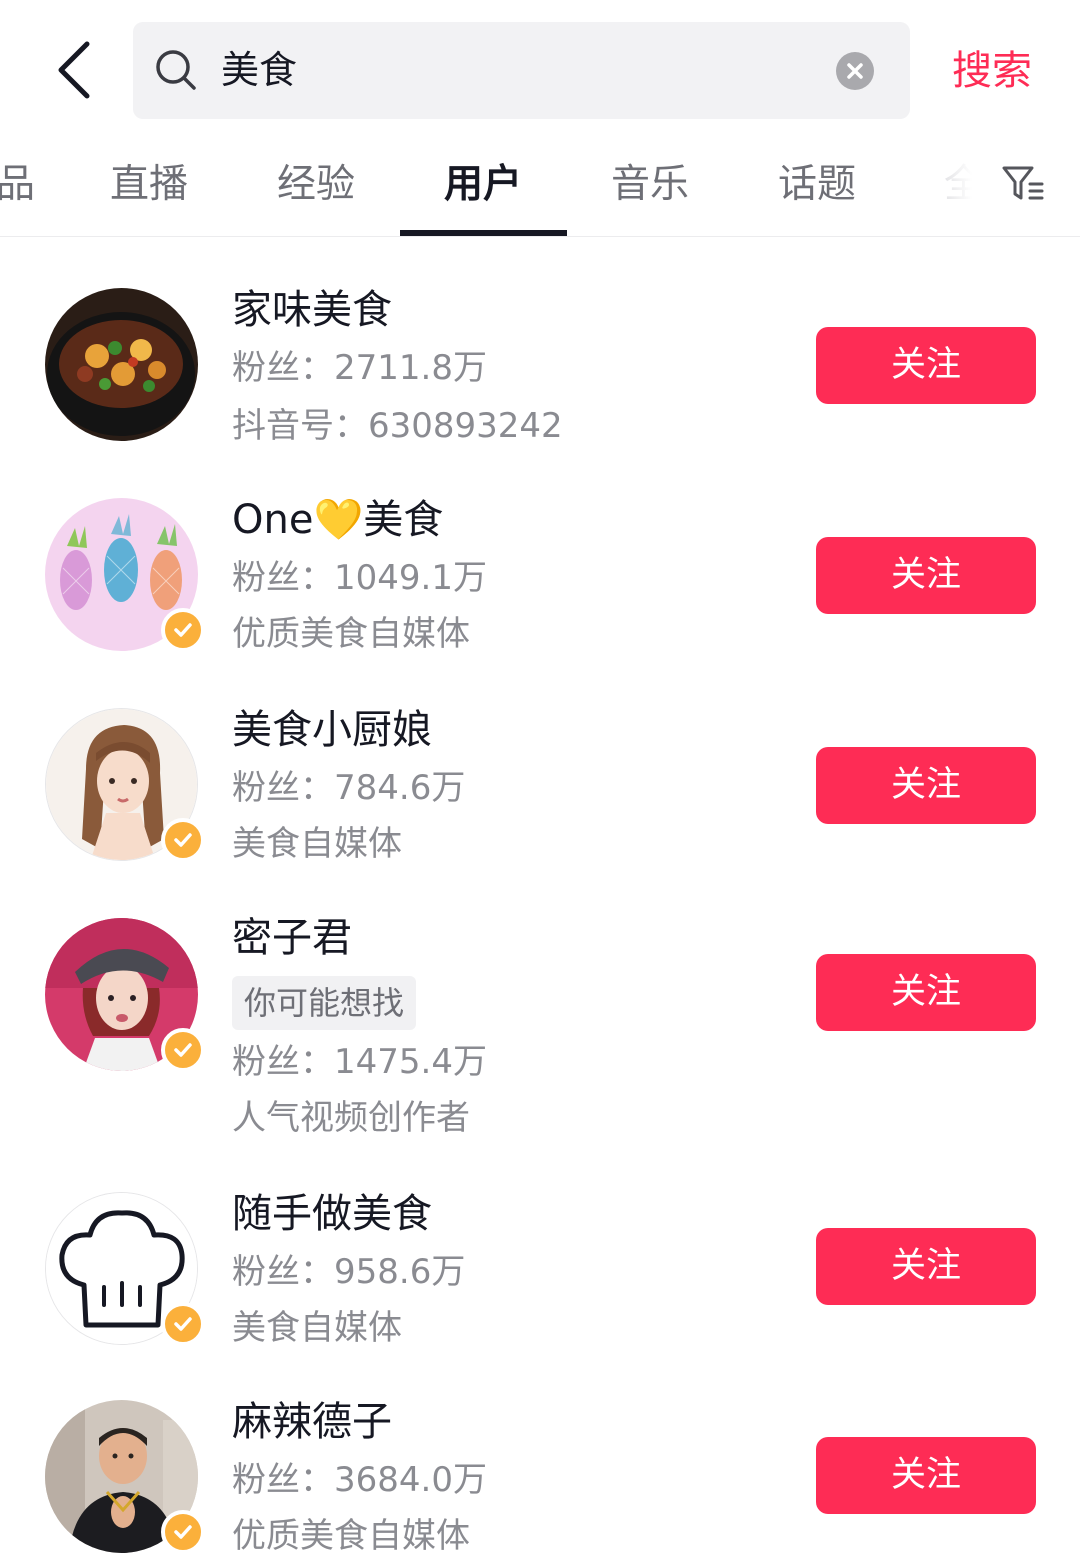 The height and width of the screenshot is (1565, 1080). I want to click on follower-count: 粉丝：784.6万, so click(349, 788).